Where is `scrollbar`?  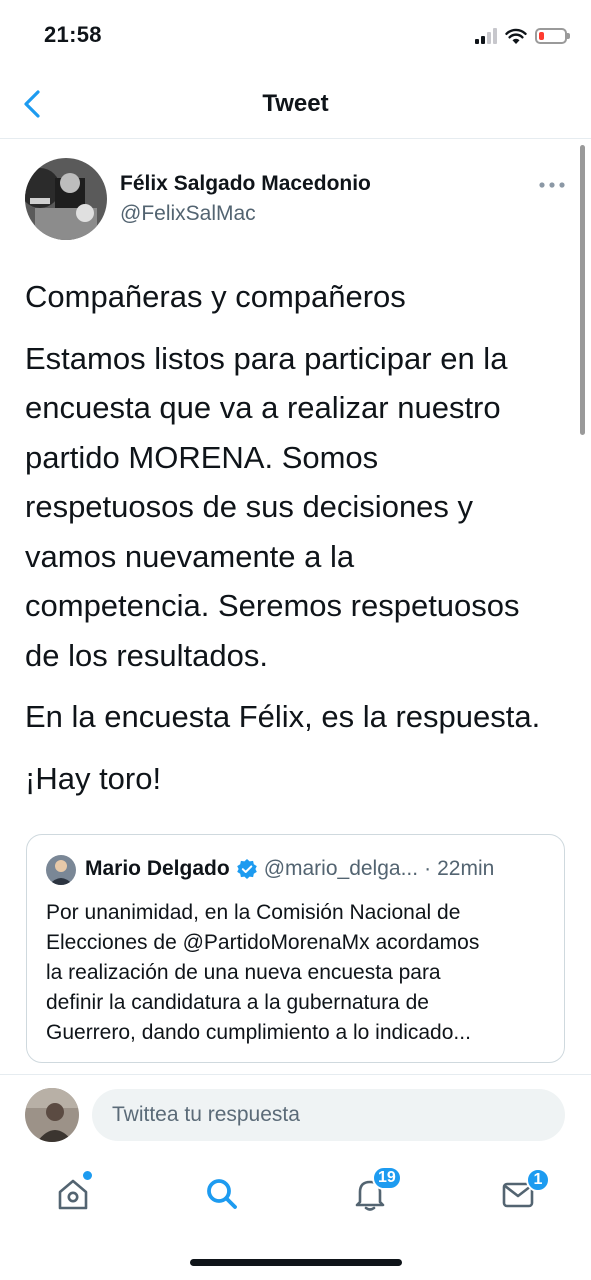
scrollbar is located at coordinates (582, 290).